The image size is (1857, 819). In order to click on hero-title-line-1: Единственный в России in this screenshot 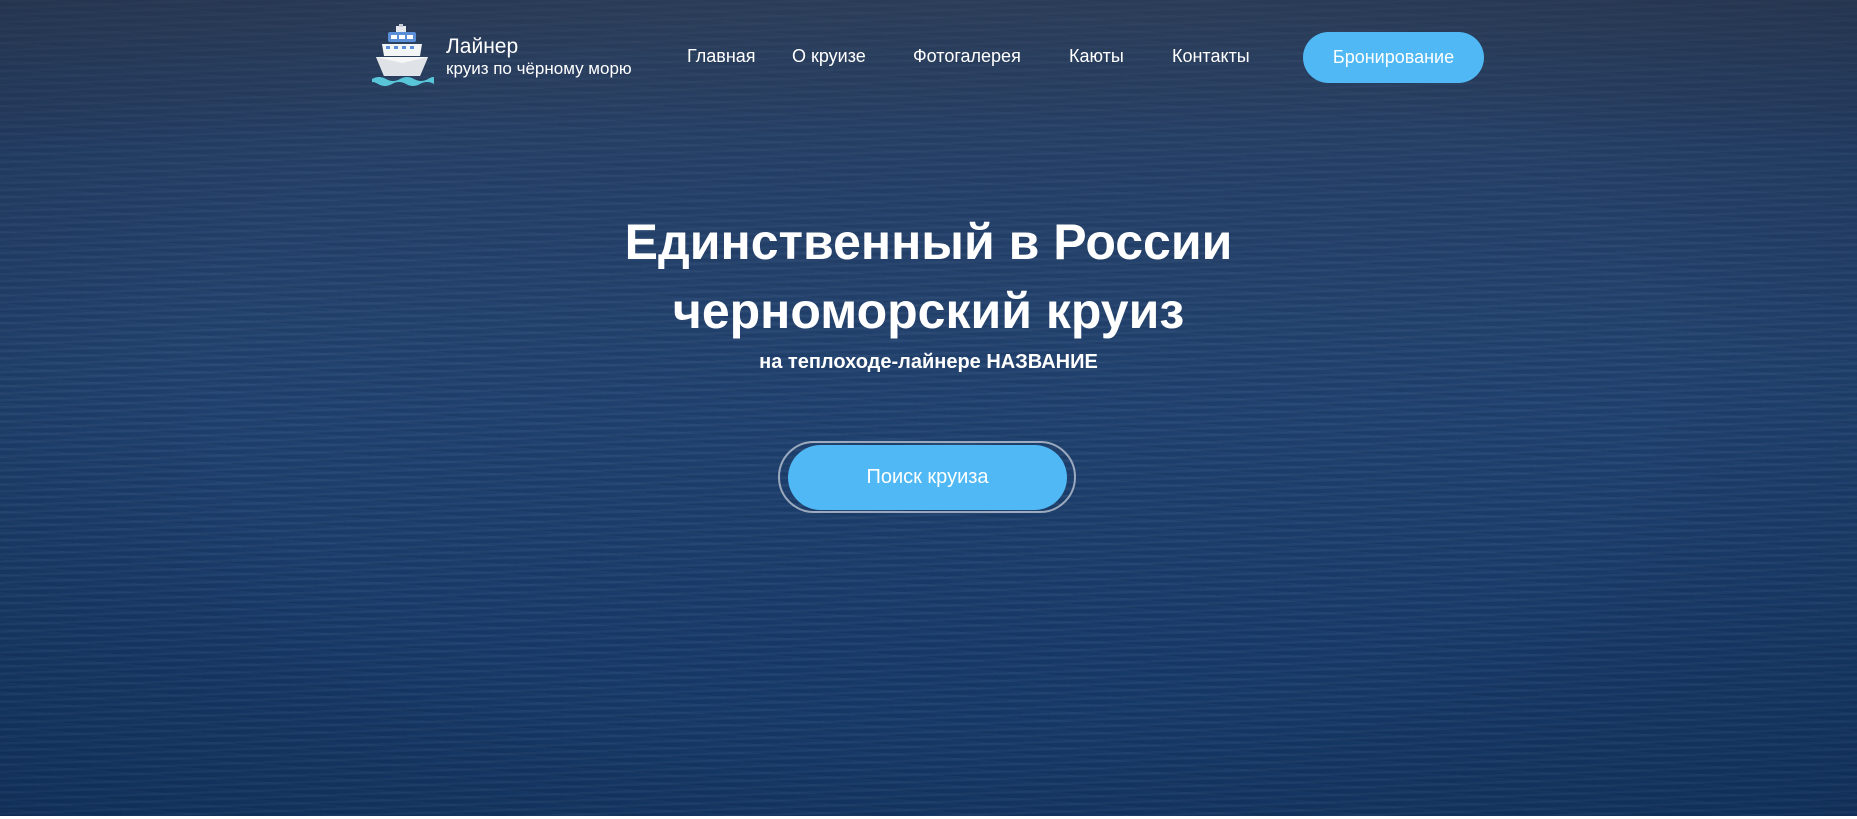, I will do `click(928, 242)`.